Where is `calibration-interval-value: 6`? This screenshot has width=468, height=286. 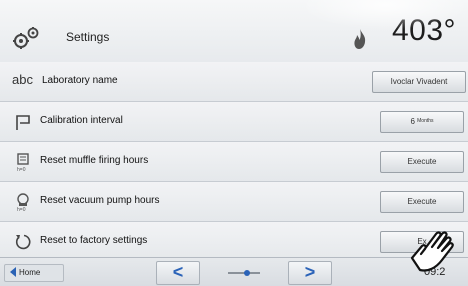
calibration-interval-value: 6 is located at coordinates (412, 121).